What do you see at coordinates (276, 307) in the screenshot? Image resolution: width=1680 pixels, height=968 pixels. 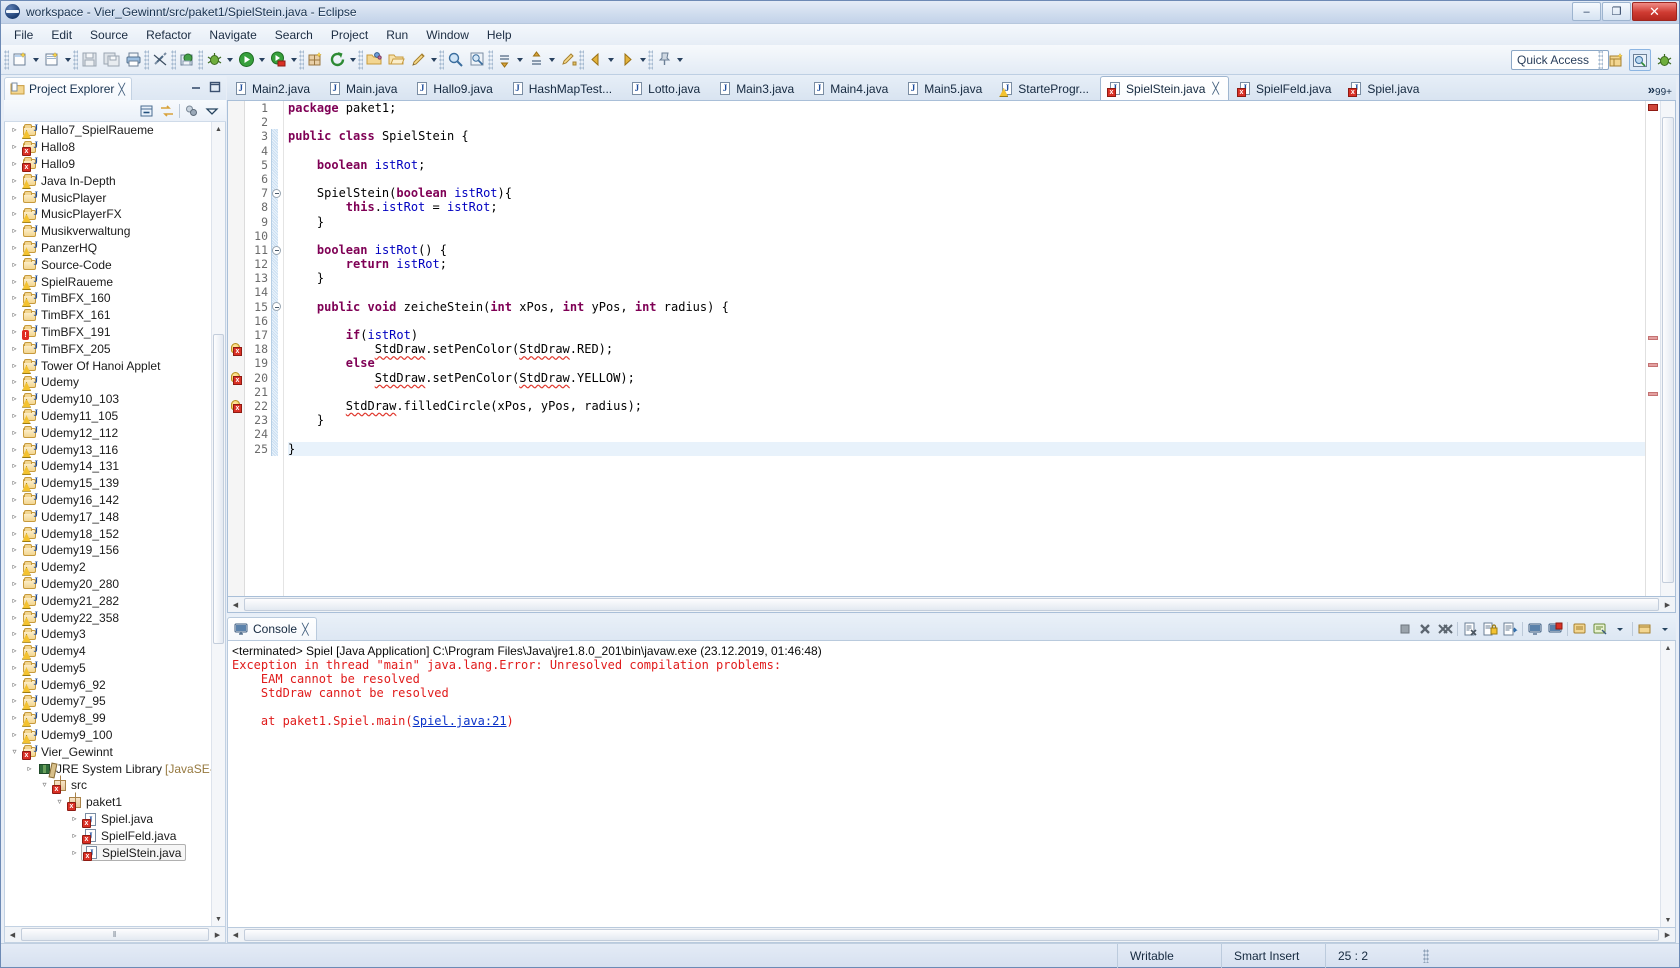 I see `fold-collapse-icon` at bounding box center [276, 307].